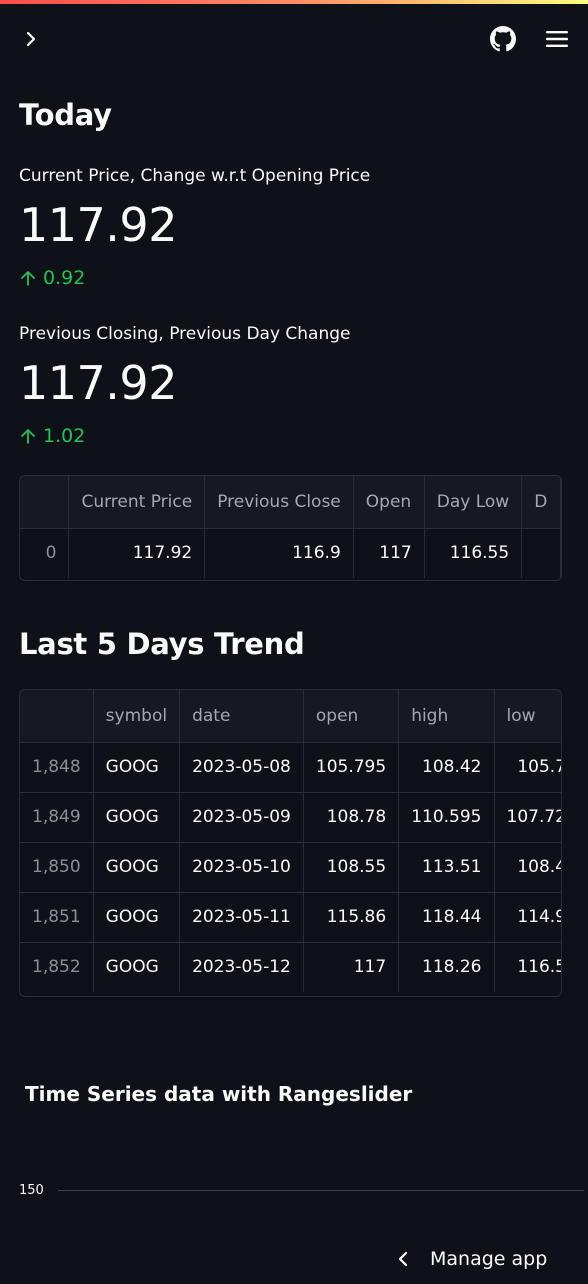  Describe the element at coordinates (527, 817) in the screenshot. I see `table-cell: 107.725` at that location.